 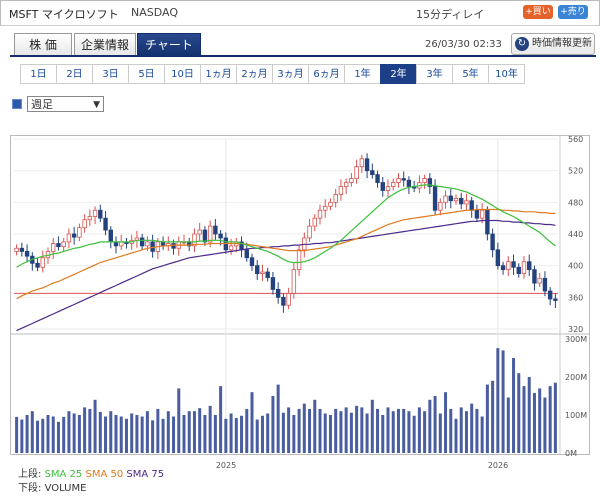 What do you see at coordinates (470, 74) in the screenshot?
I see `period-5年: 5年` at bounding box center [470, 74].